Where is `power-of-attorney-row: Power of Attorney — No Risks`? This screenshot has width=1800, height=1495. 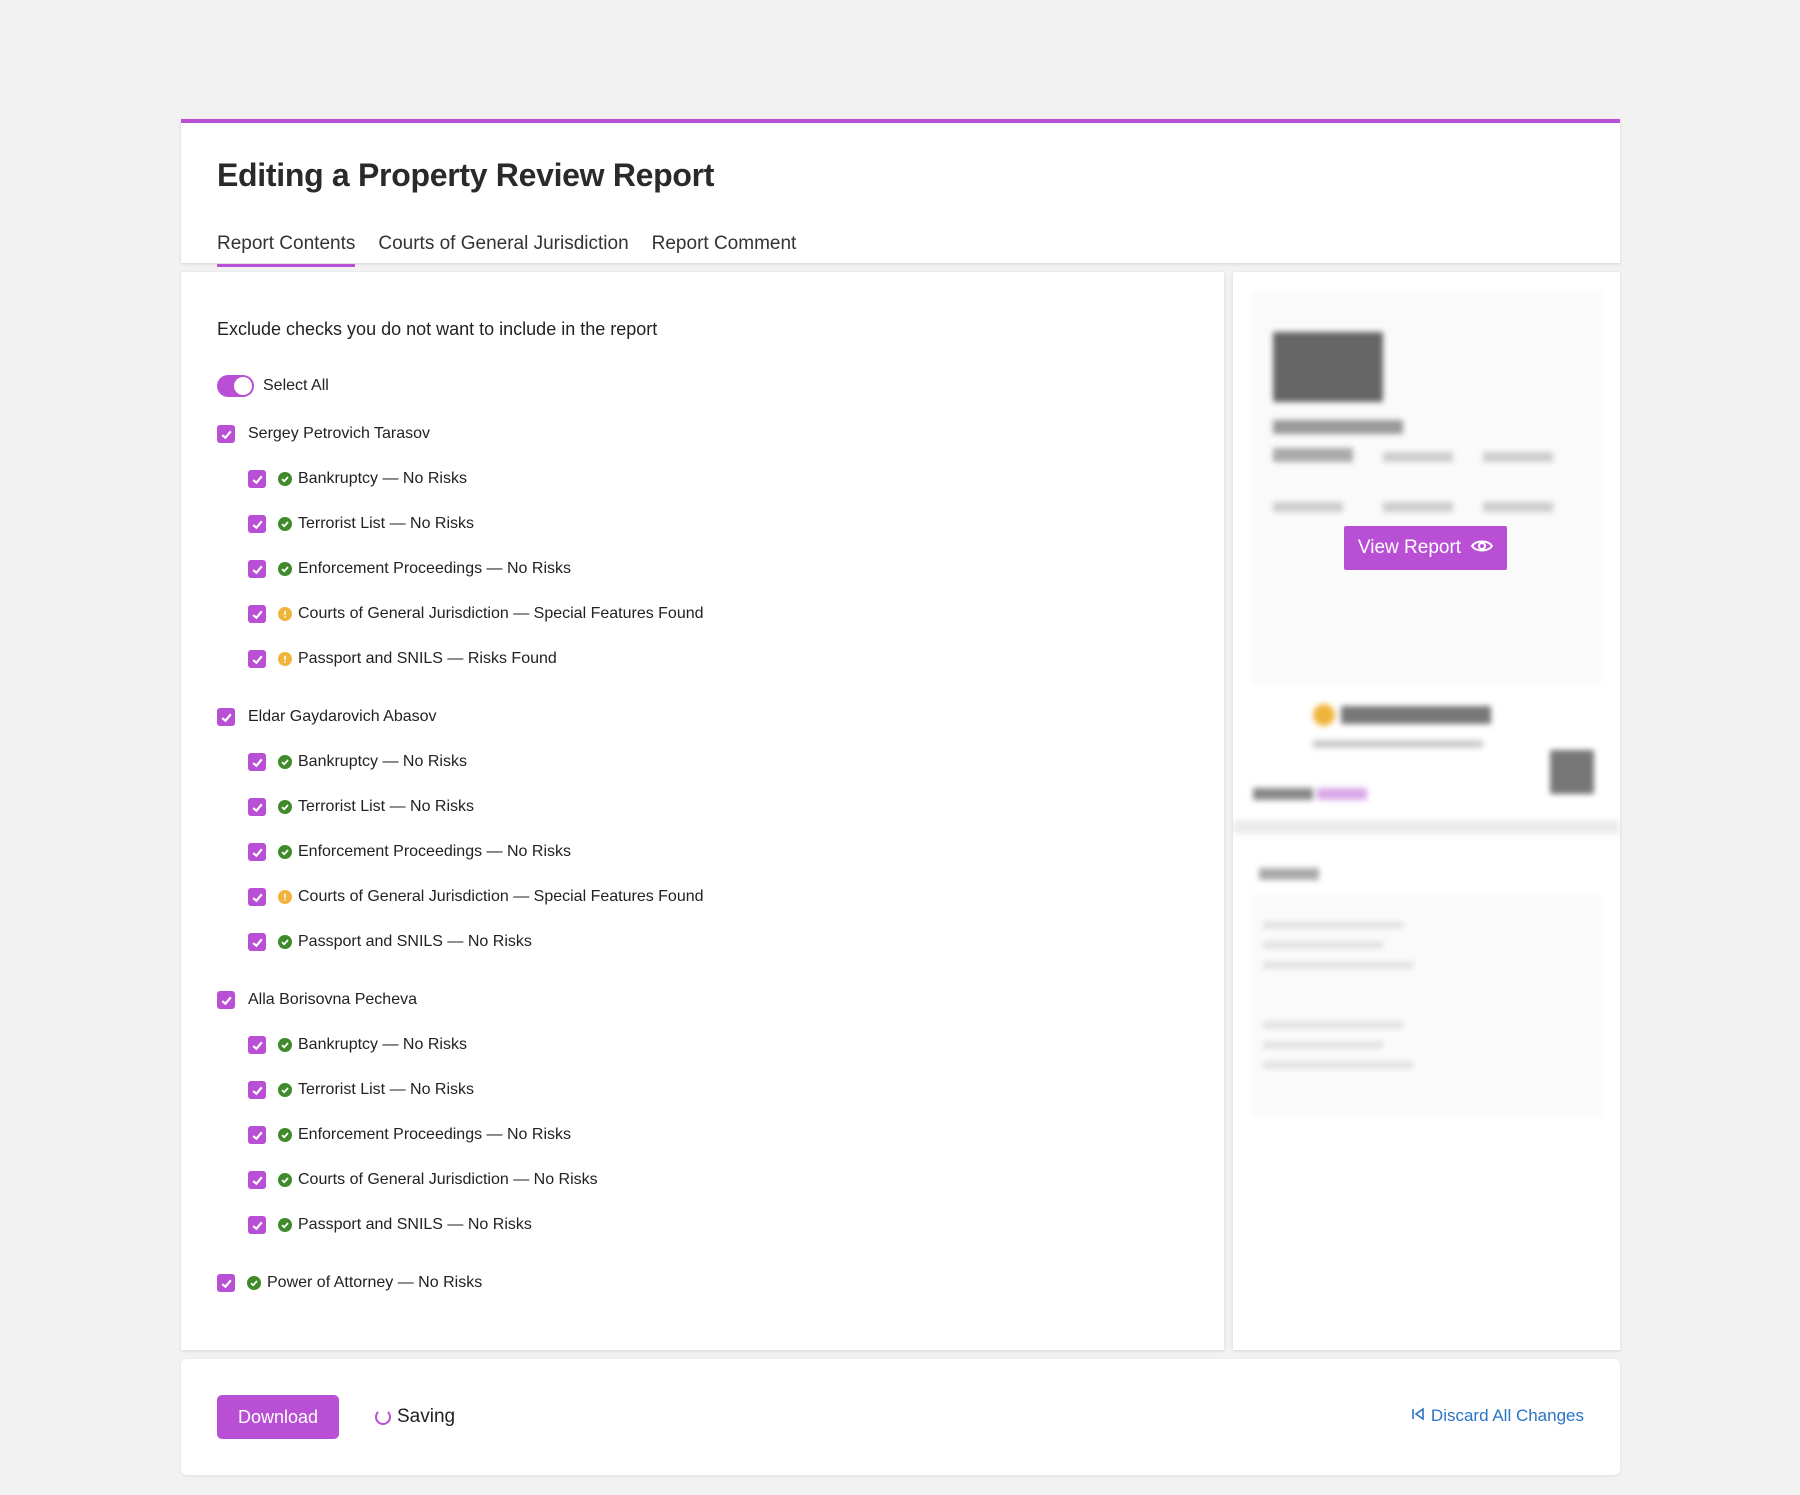
power-of-attorney-row: Power of Attorney — No Risks is located at coordinates (349, 1283).